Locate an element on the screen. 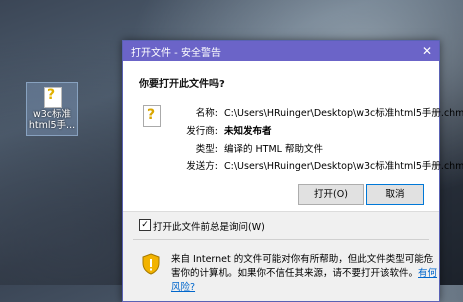  field-type-key: 类型: is located at coordinates (206, 149).